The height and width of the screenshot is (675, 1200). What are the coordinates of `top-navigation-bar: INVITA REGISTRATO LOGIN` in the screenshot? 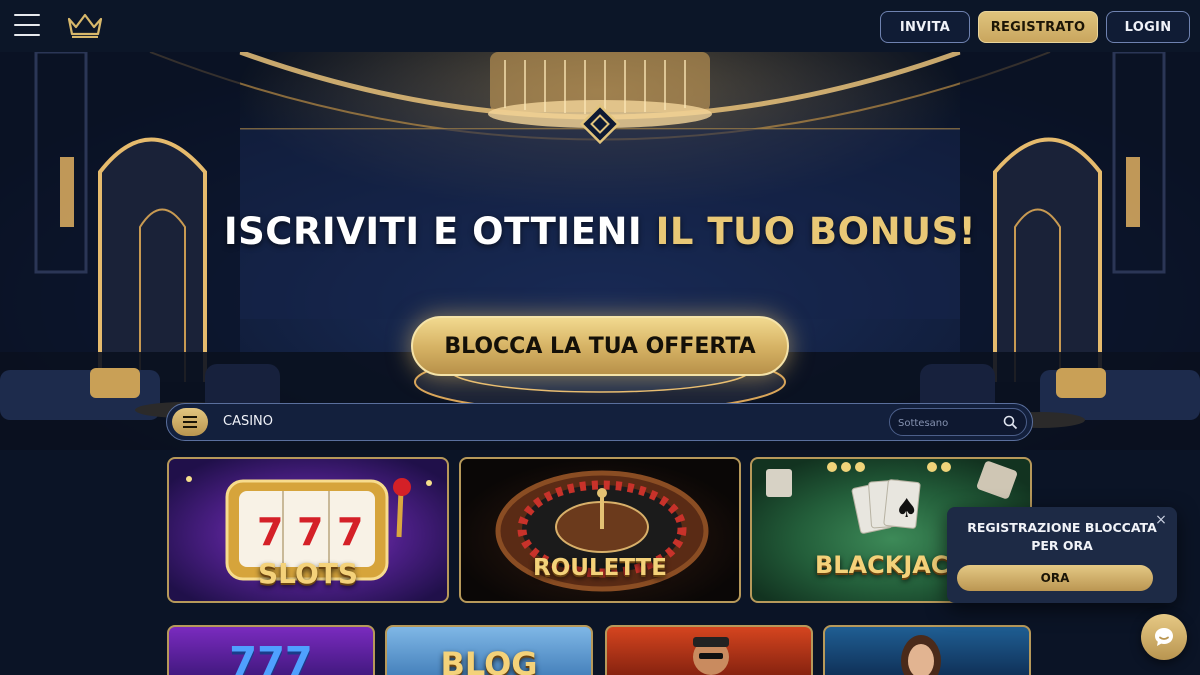 It's located at (600, 26).